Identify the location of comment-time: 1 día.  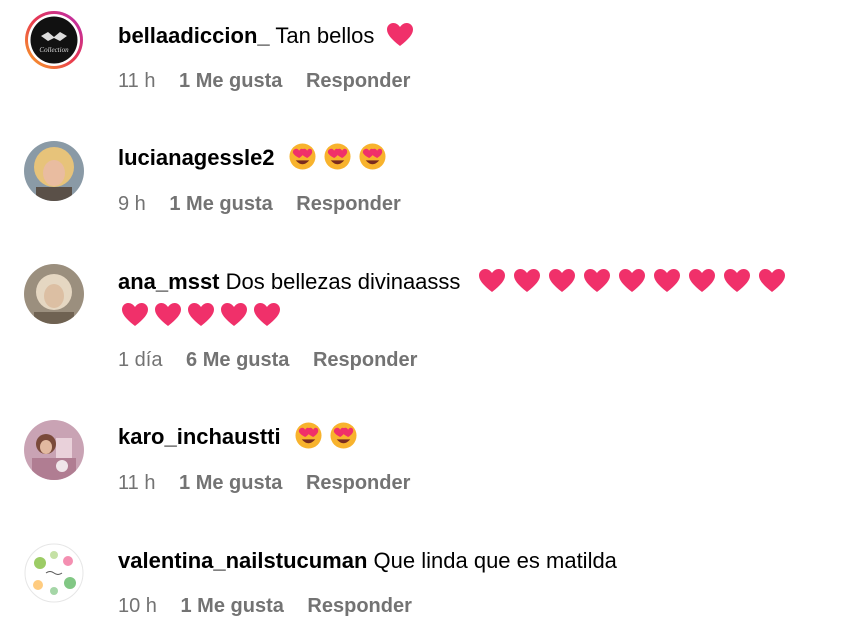
(140, 360).